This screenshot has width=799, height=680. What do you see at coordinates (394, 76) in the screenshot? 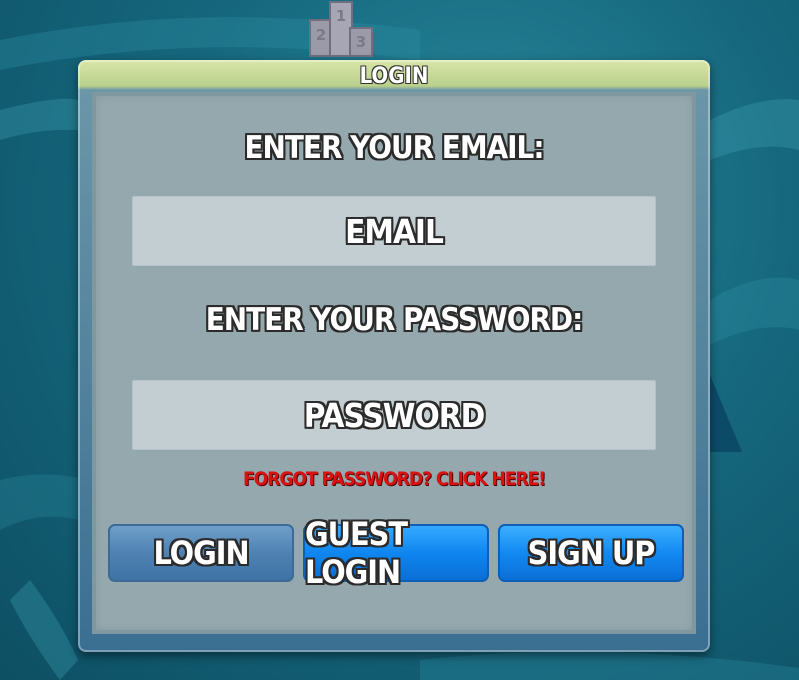
I see `dialog-title: LOGIN` at bounding box center [394, 76].